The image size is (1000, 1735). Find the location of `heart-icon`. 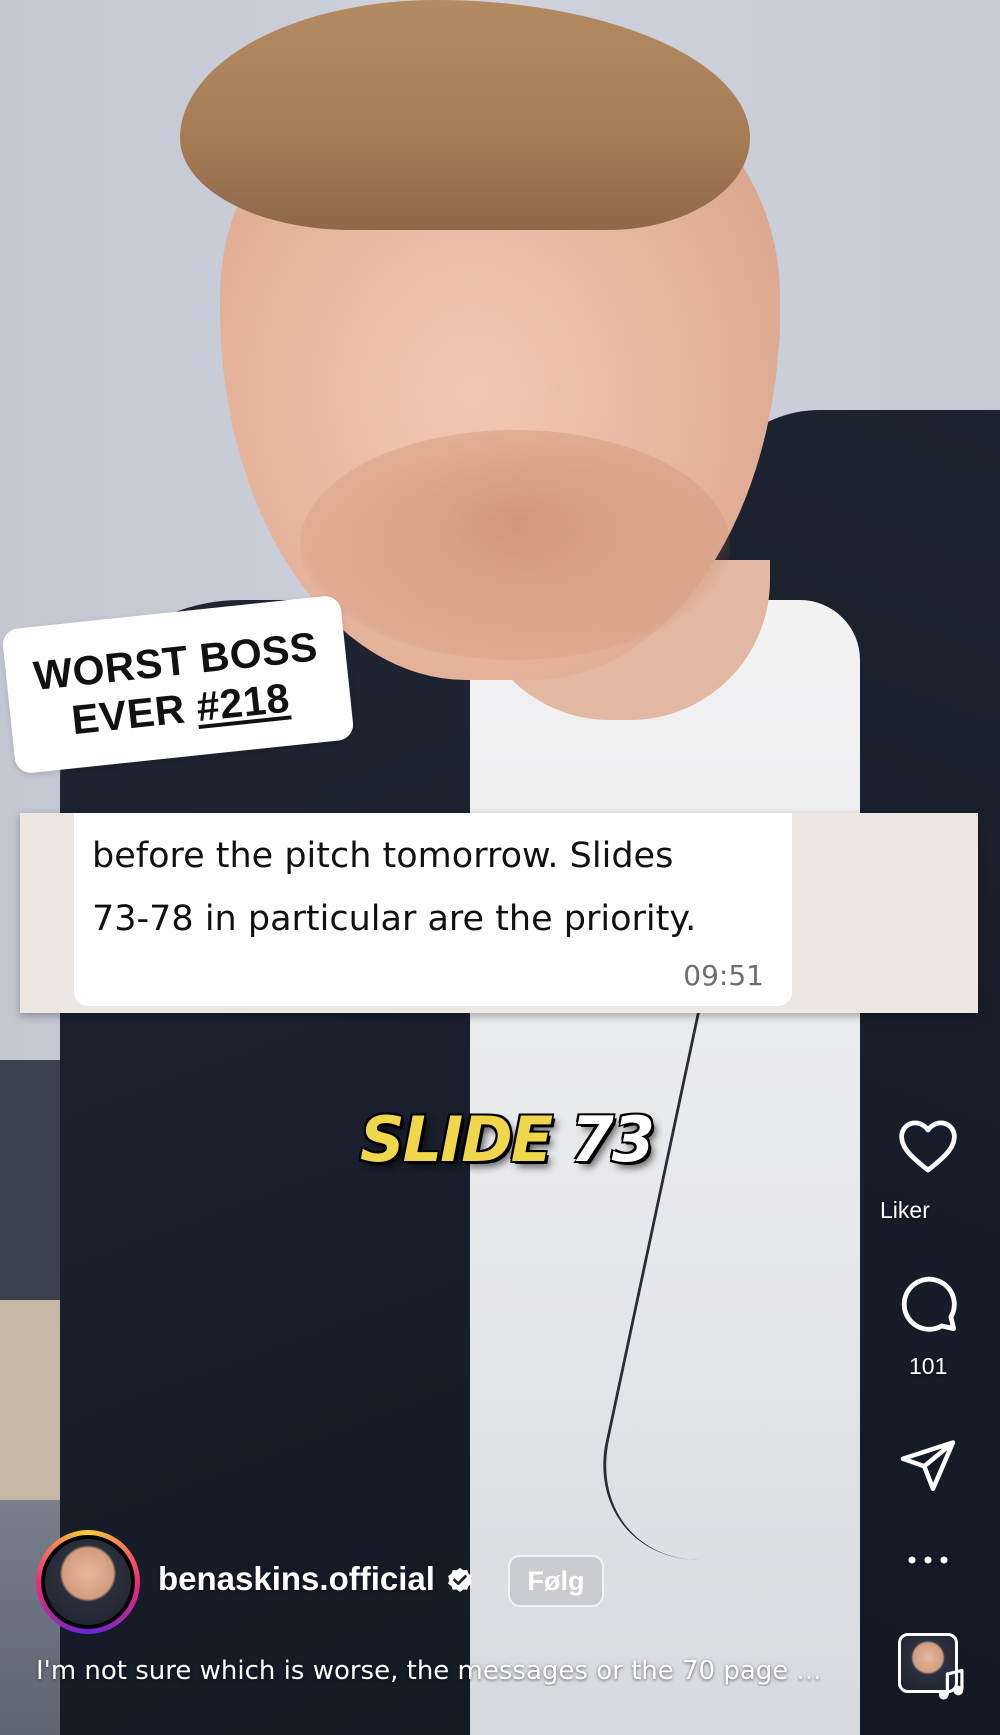

heart-icon is located at coordinates (928, 1146).